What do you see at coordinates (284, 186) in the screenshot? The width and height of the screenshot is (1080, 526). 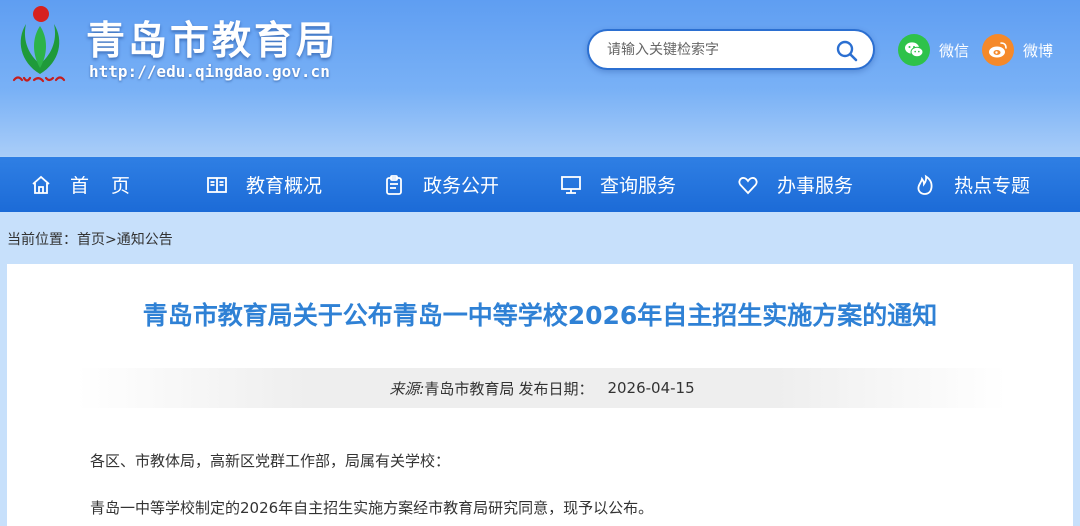 I see `nav-label: 教育概况` at bounding box center [284, 186].